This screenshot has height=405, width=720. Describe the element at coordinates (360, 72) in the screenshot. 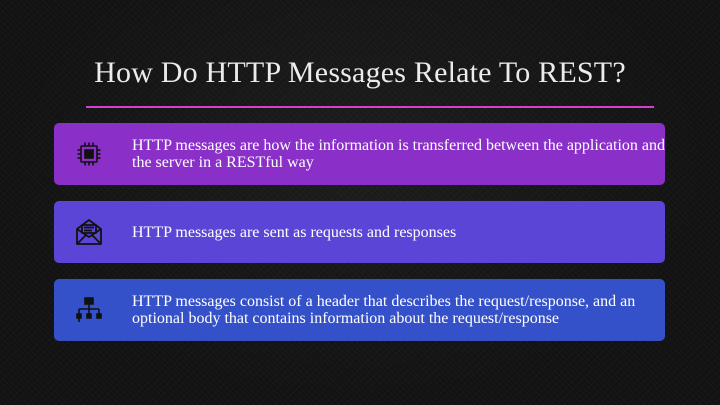

I see `slide-title: How Do HTTP Messages Relate To REST?` at that location.